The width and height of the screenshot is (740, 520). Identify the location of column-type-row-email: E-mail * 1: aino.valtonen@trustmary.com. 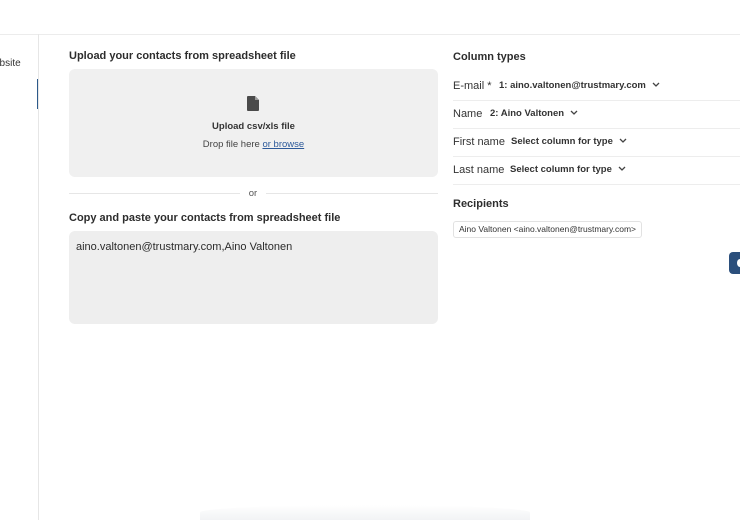
(596, 86).